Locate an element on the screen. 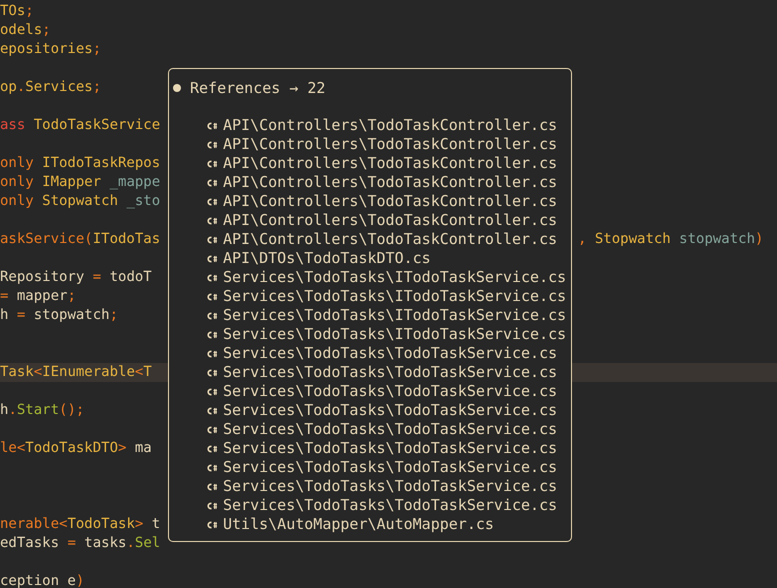  code-text: = mapper; is located at coordinates (38, 296).